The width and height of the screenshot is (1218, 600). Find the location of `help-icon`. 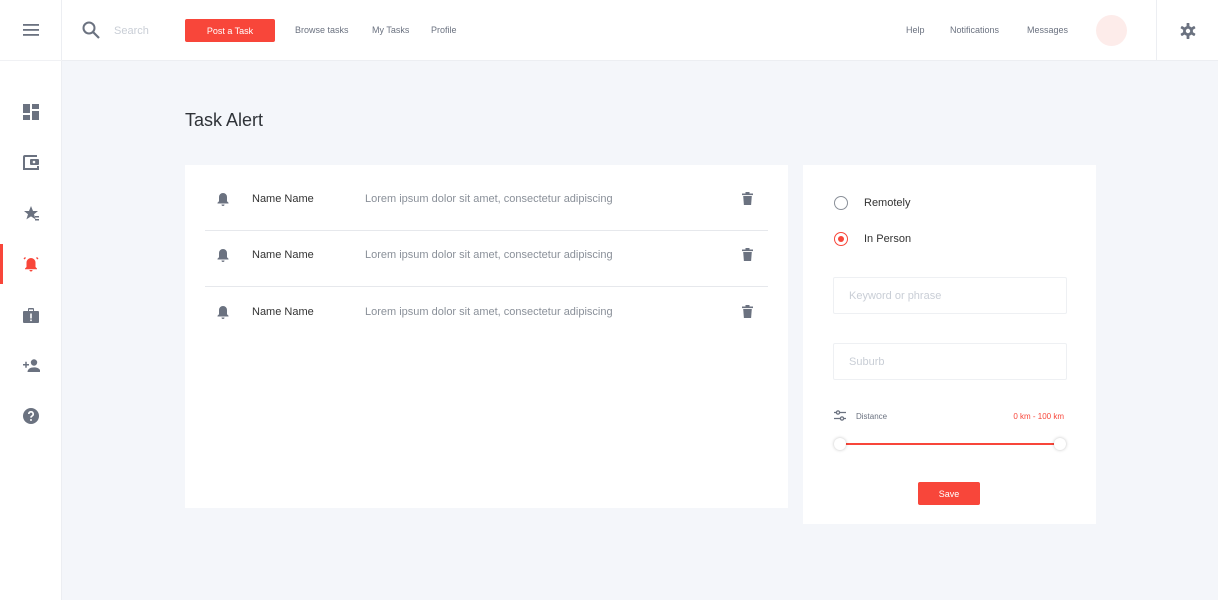

help-icon is located at coordinates (31, 416).